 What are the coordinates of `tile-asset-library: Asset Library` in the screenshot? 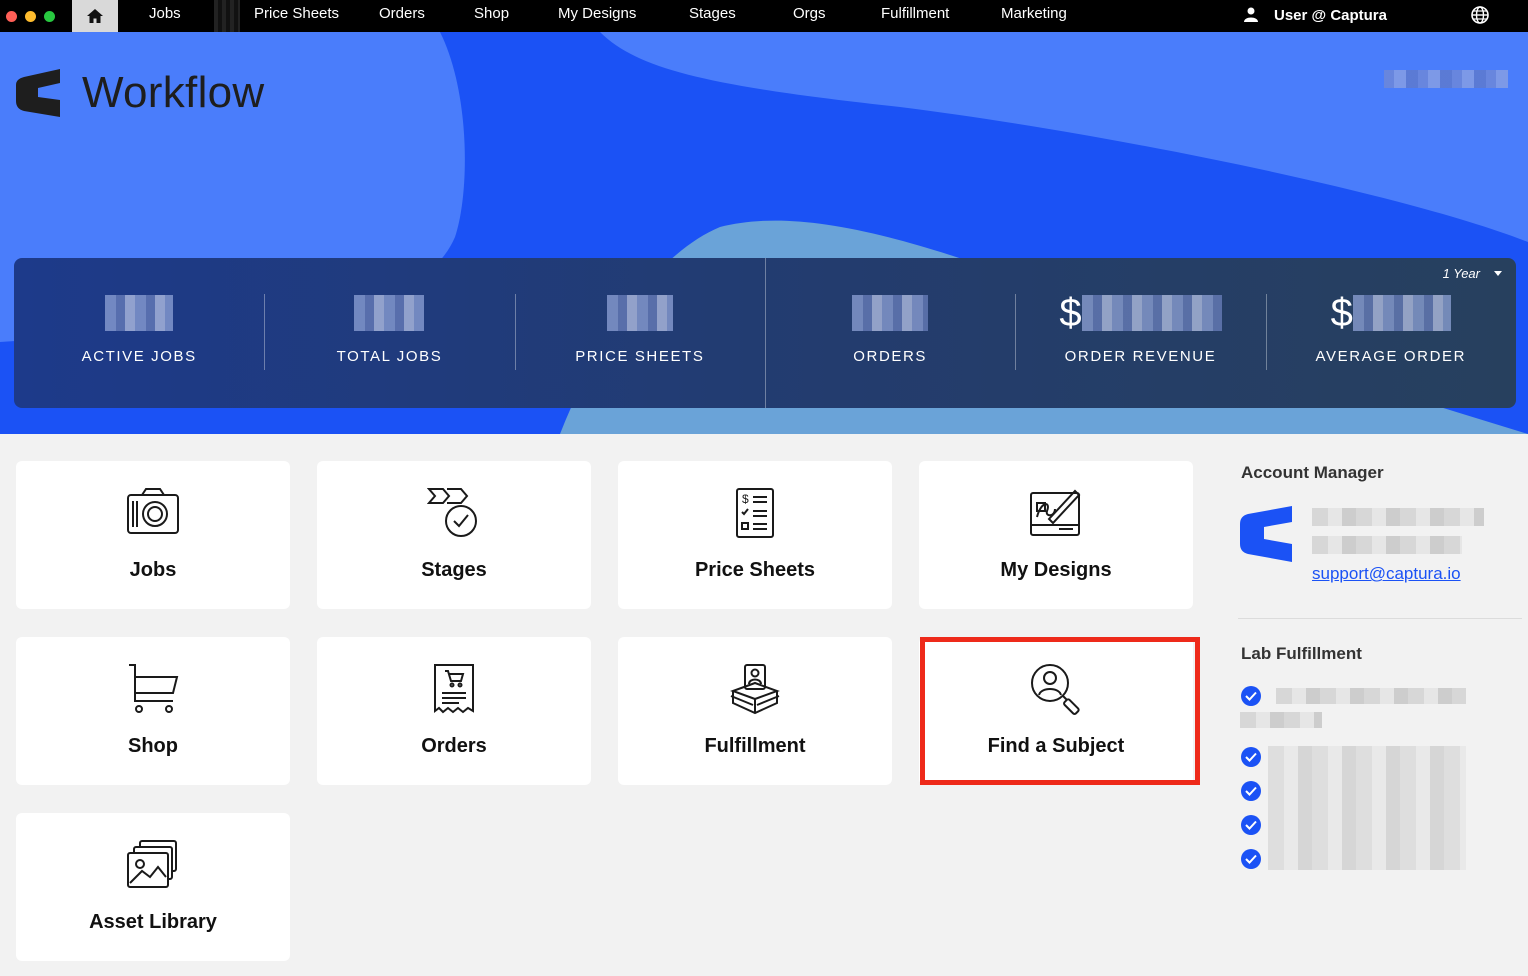 It's located at (153, 887).